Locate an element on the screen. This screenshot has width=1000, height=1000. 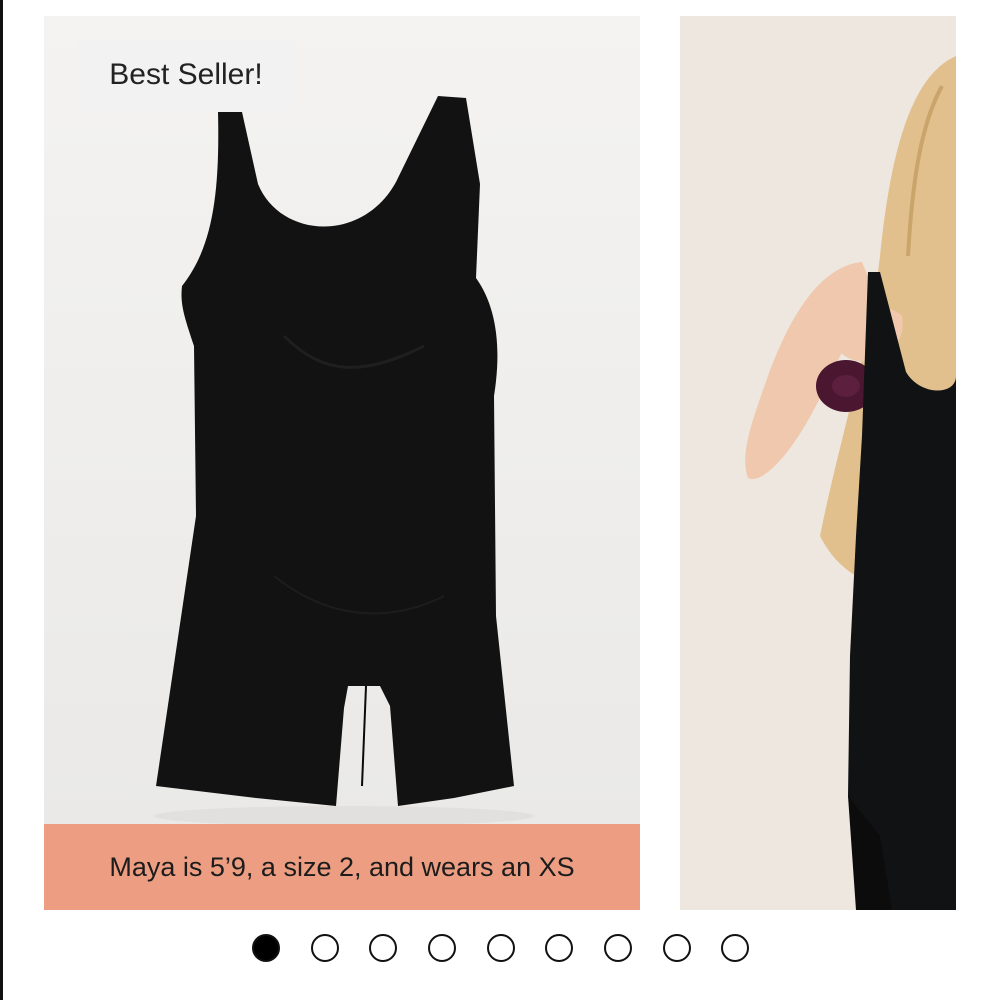
gallery-pagination is located at coordinates (500, 950).